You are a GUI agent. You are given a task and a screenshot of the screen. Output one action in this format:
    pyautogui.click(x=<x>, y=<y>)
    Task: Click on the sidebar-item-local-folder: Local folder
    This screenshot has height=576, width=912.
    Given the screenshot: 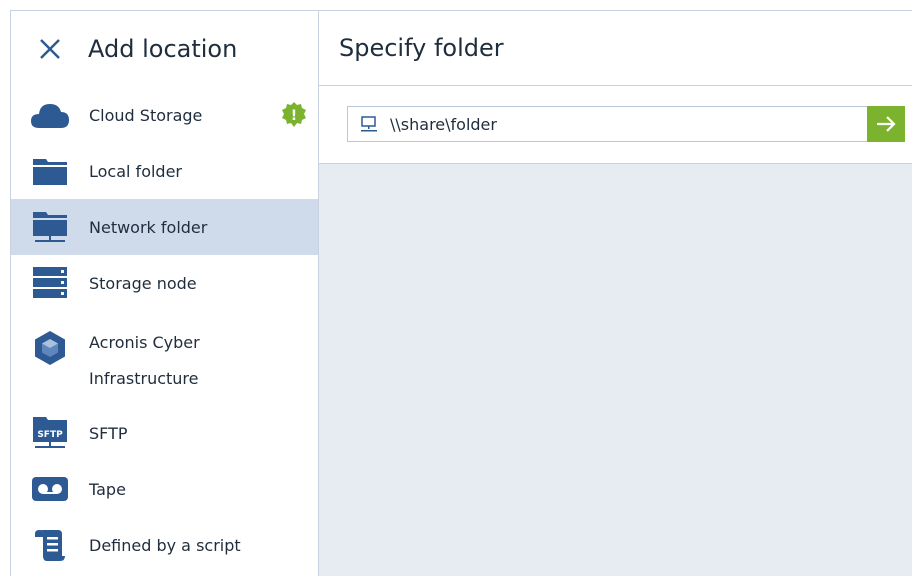 What is the action you would take?
    pyautogui.click(x=164, y=171)
    